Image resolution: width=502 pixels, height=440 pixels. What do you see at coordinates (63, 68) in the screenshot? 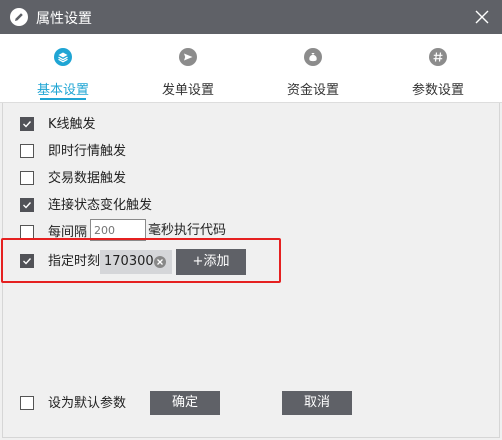
I see `tab-basic-settings: 基本设置` at bounding box center [63, 68].